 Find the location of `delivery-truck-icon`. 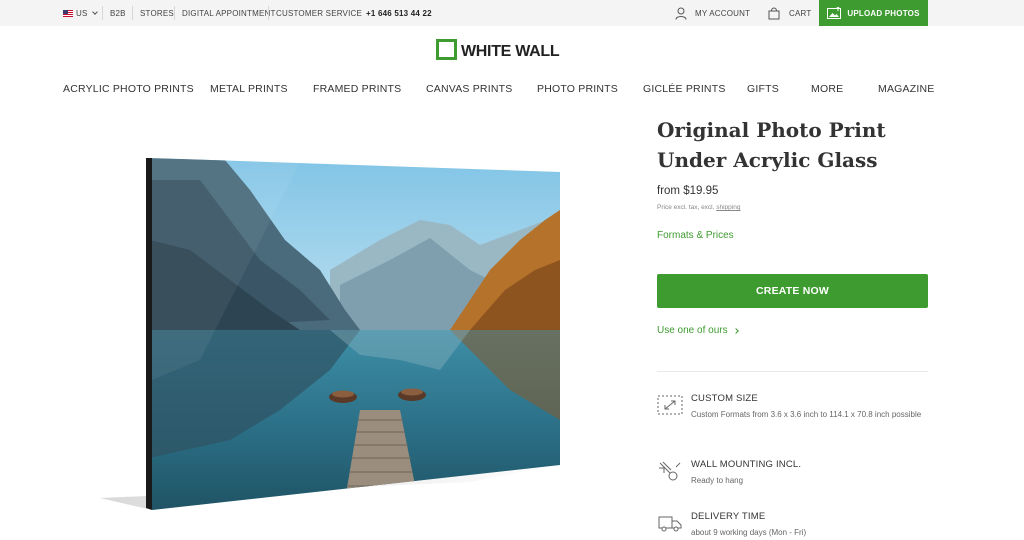

delivery-truck-icon is located at coordinates (670, 524).